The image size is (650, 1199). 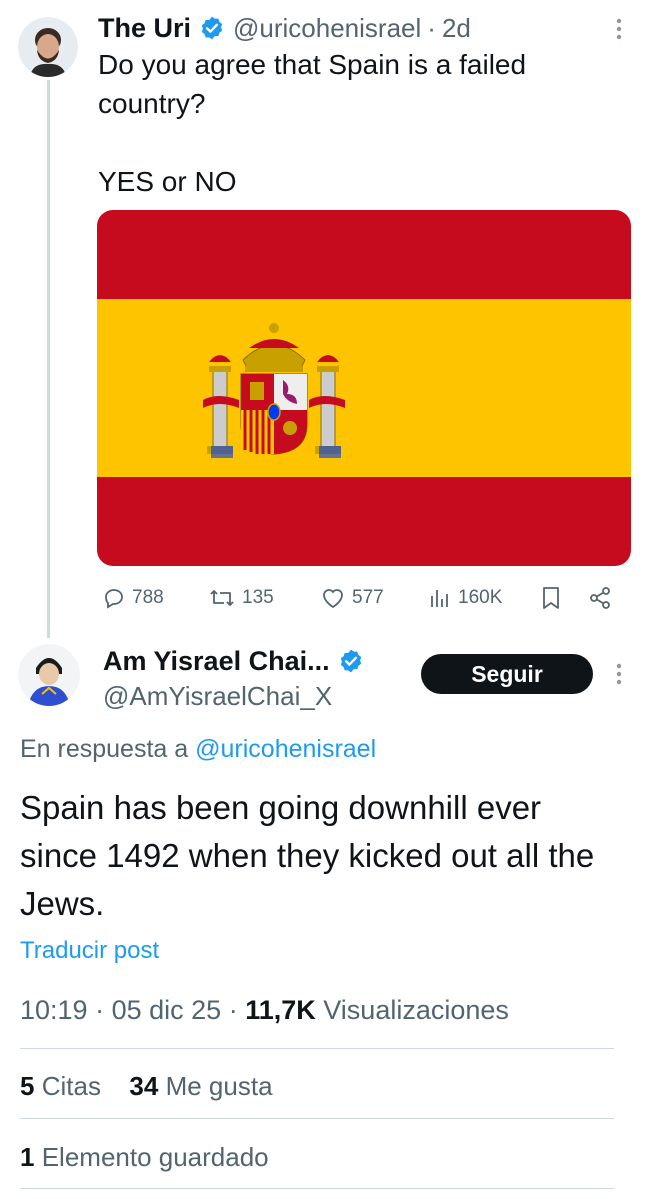 I want to click on reply-context: En respuesta a @uricohenisrael, so click(x=198, y=749).